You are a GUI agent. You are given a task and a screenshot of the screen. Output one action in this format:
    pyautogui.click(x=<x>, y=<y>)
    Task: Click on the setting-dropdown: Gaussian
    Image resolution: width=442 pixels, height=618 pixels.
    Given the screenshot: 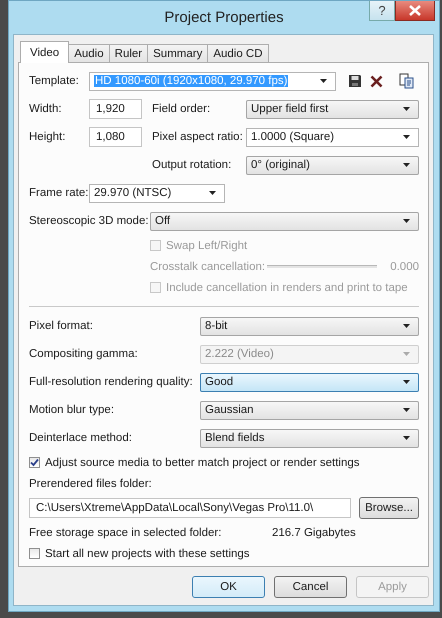 What is the action you would take?
    pyautogui.click(x=309, y=410)
    